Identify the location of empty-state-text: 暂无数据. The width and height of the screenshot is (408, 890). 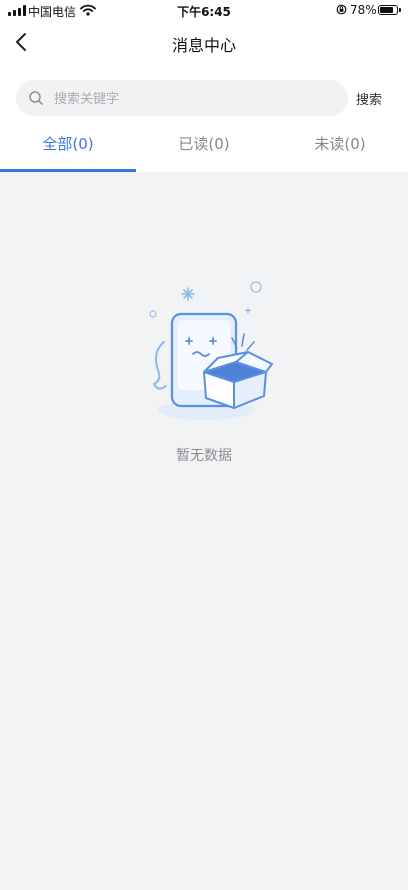
(204, 456).